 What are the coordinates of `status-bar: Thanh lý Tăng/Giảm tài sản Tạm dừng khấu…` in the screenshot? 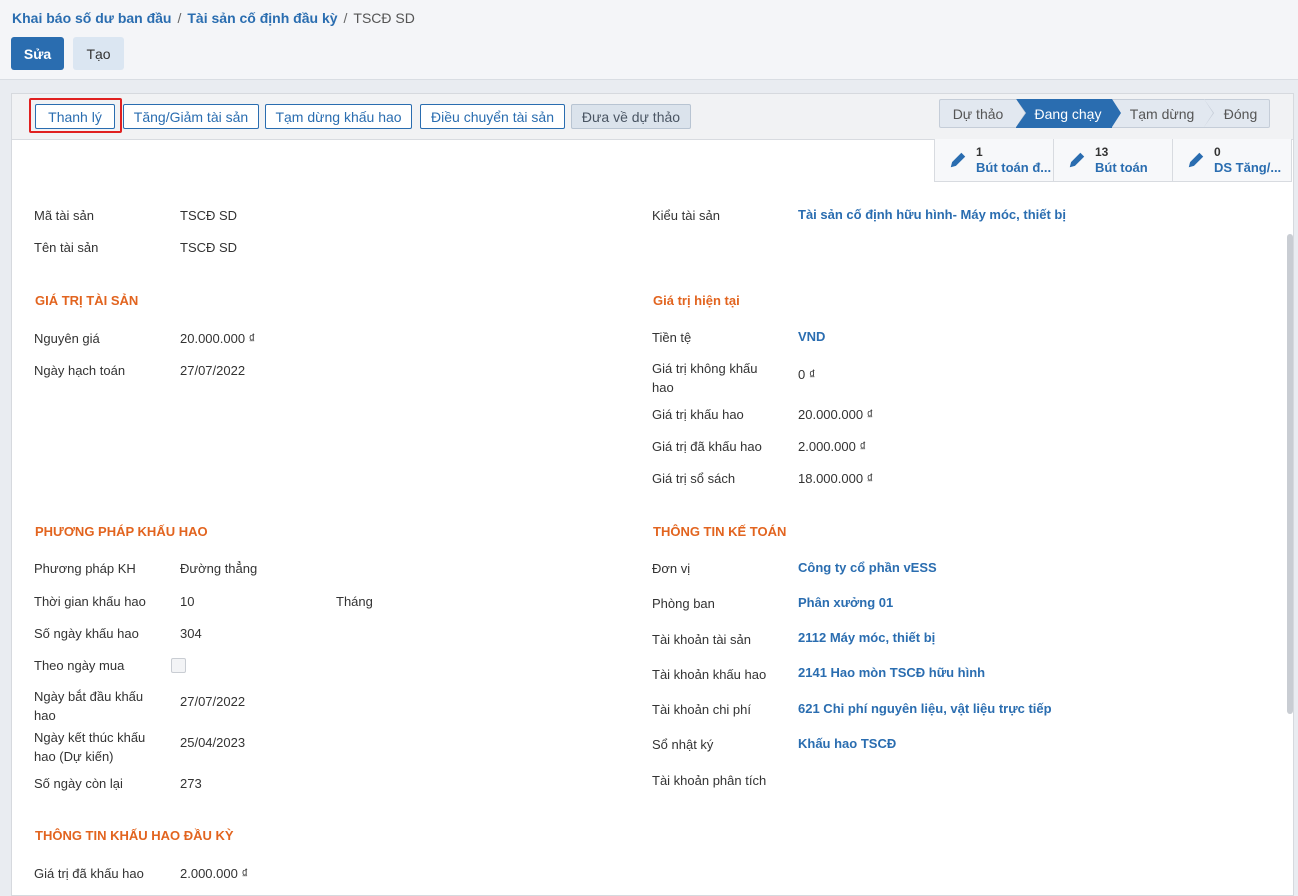 It's located at (652, 117).